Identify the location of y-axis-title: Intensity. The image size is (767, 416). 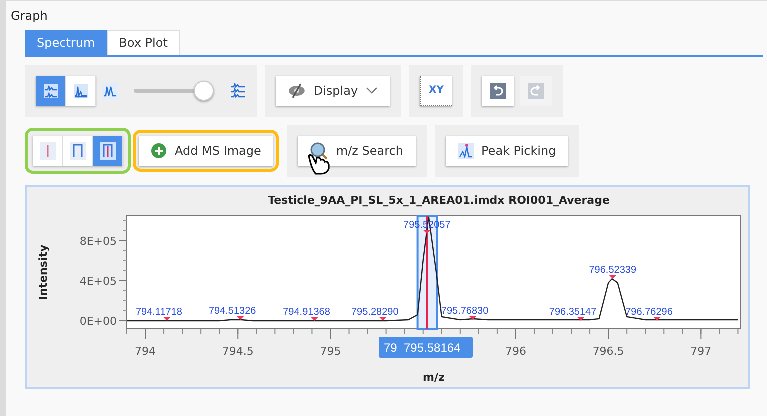
(43, 272).